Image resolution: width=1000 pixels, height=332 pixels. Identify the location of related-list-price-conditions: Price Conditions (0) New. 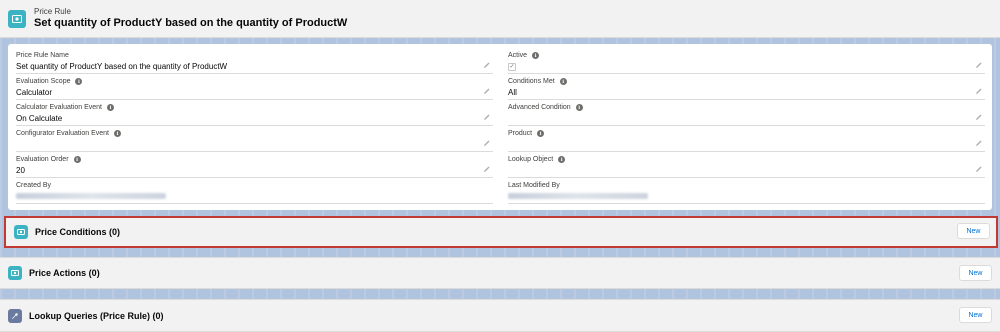
(501, 232).